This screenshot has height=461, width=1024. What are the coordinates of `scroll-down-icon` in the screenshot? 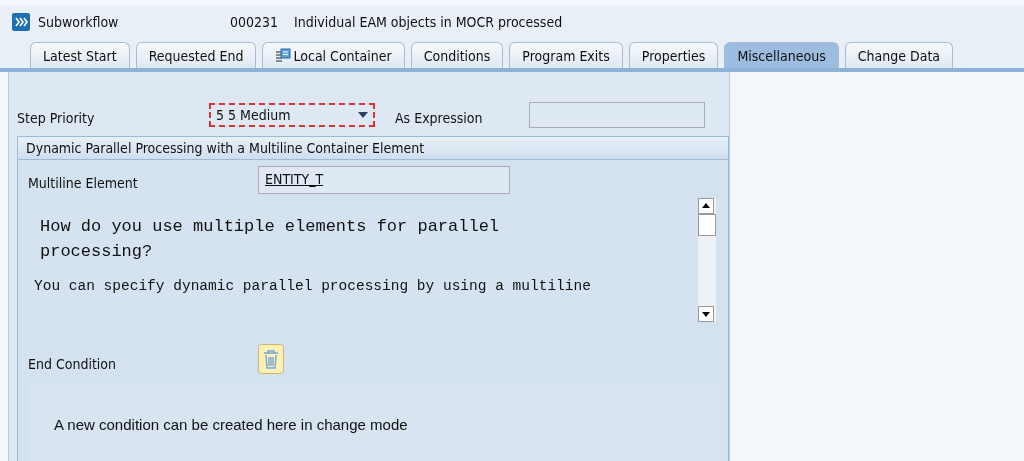 It's located at (706, 314).